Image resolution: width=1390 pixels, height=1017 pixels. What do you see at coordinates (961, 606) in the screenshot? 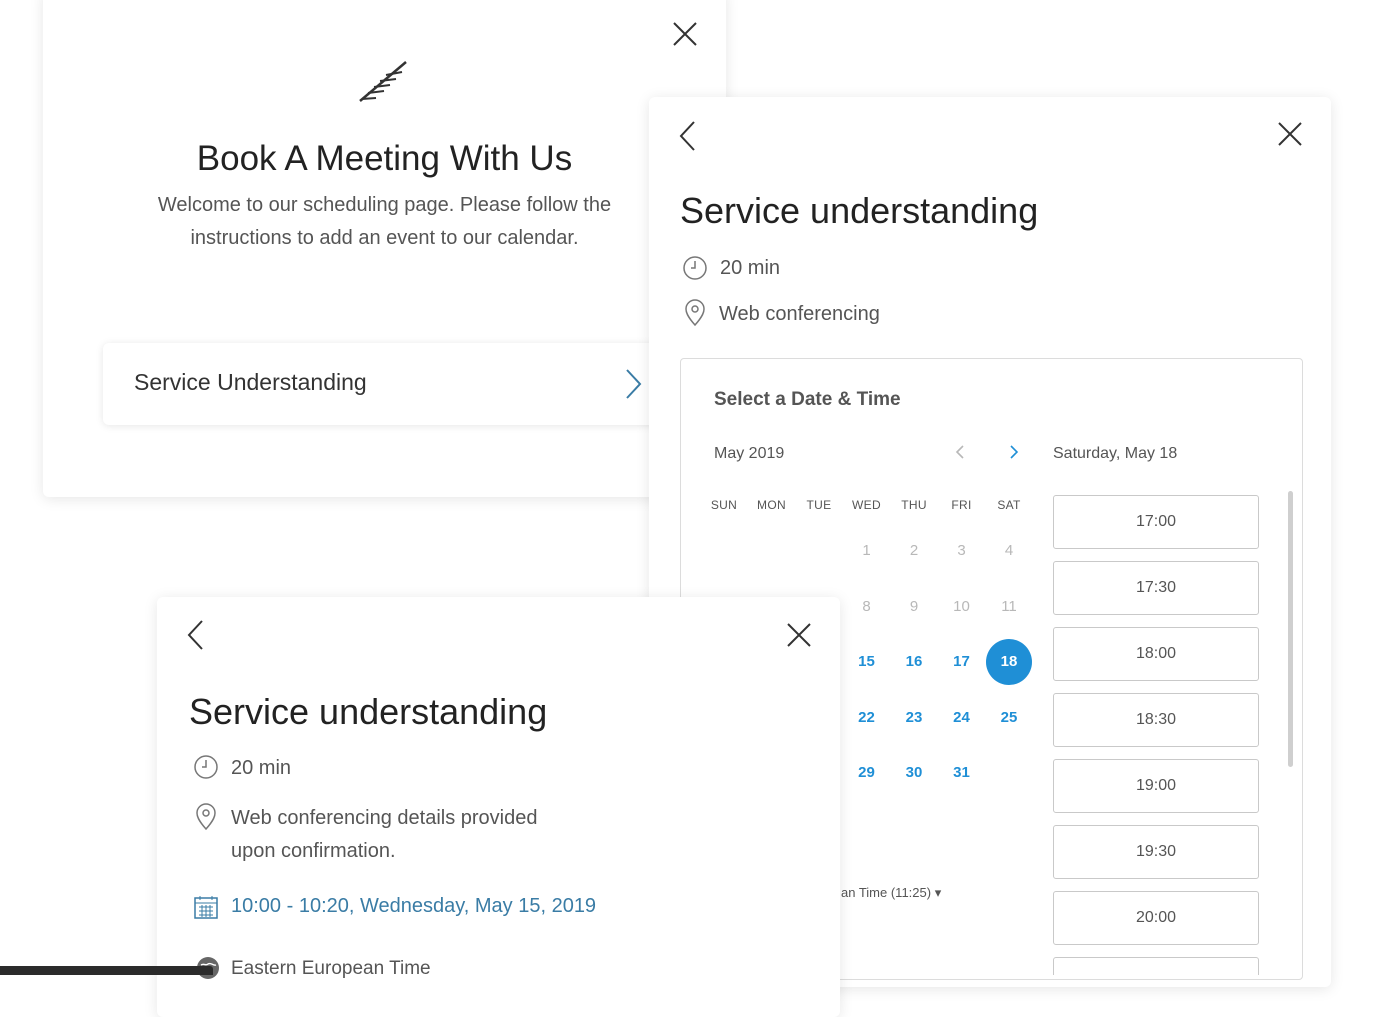
I see `calendar-day: 10` at bounding box center [961, 606].